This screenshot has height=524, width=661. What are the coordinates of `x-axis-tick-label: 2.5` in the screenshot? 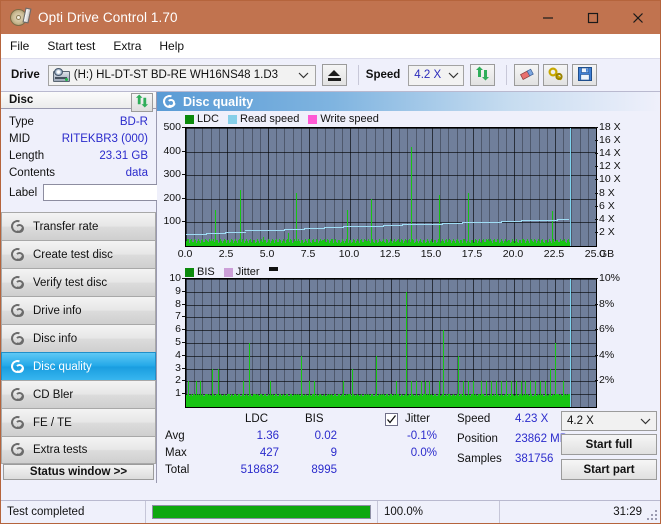 It's located at (226, 254).